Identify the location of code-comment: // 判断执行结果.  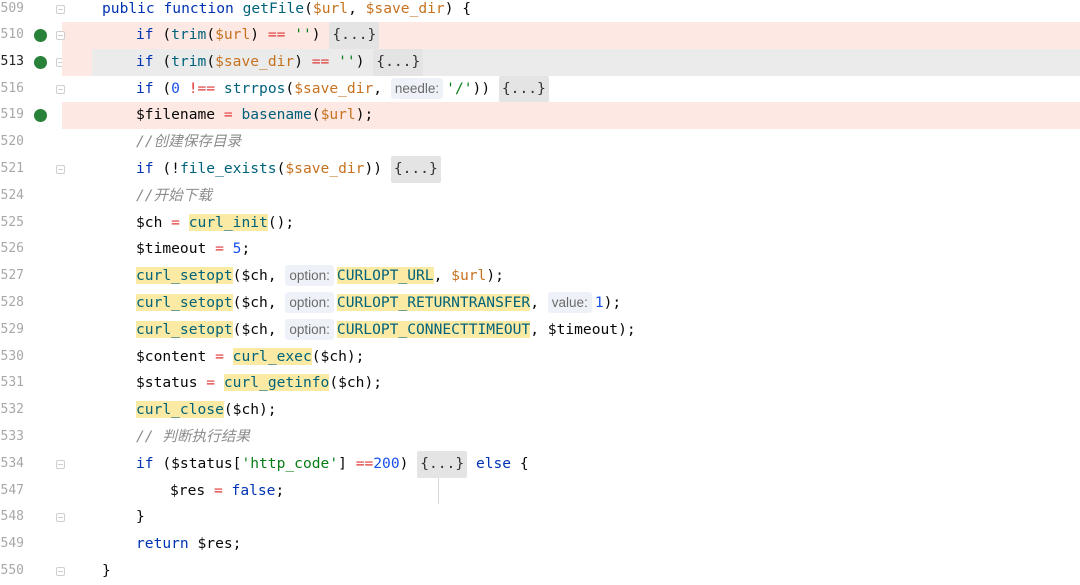
(193, 436).